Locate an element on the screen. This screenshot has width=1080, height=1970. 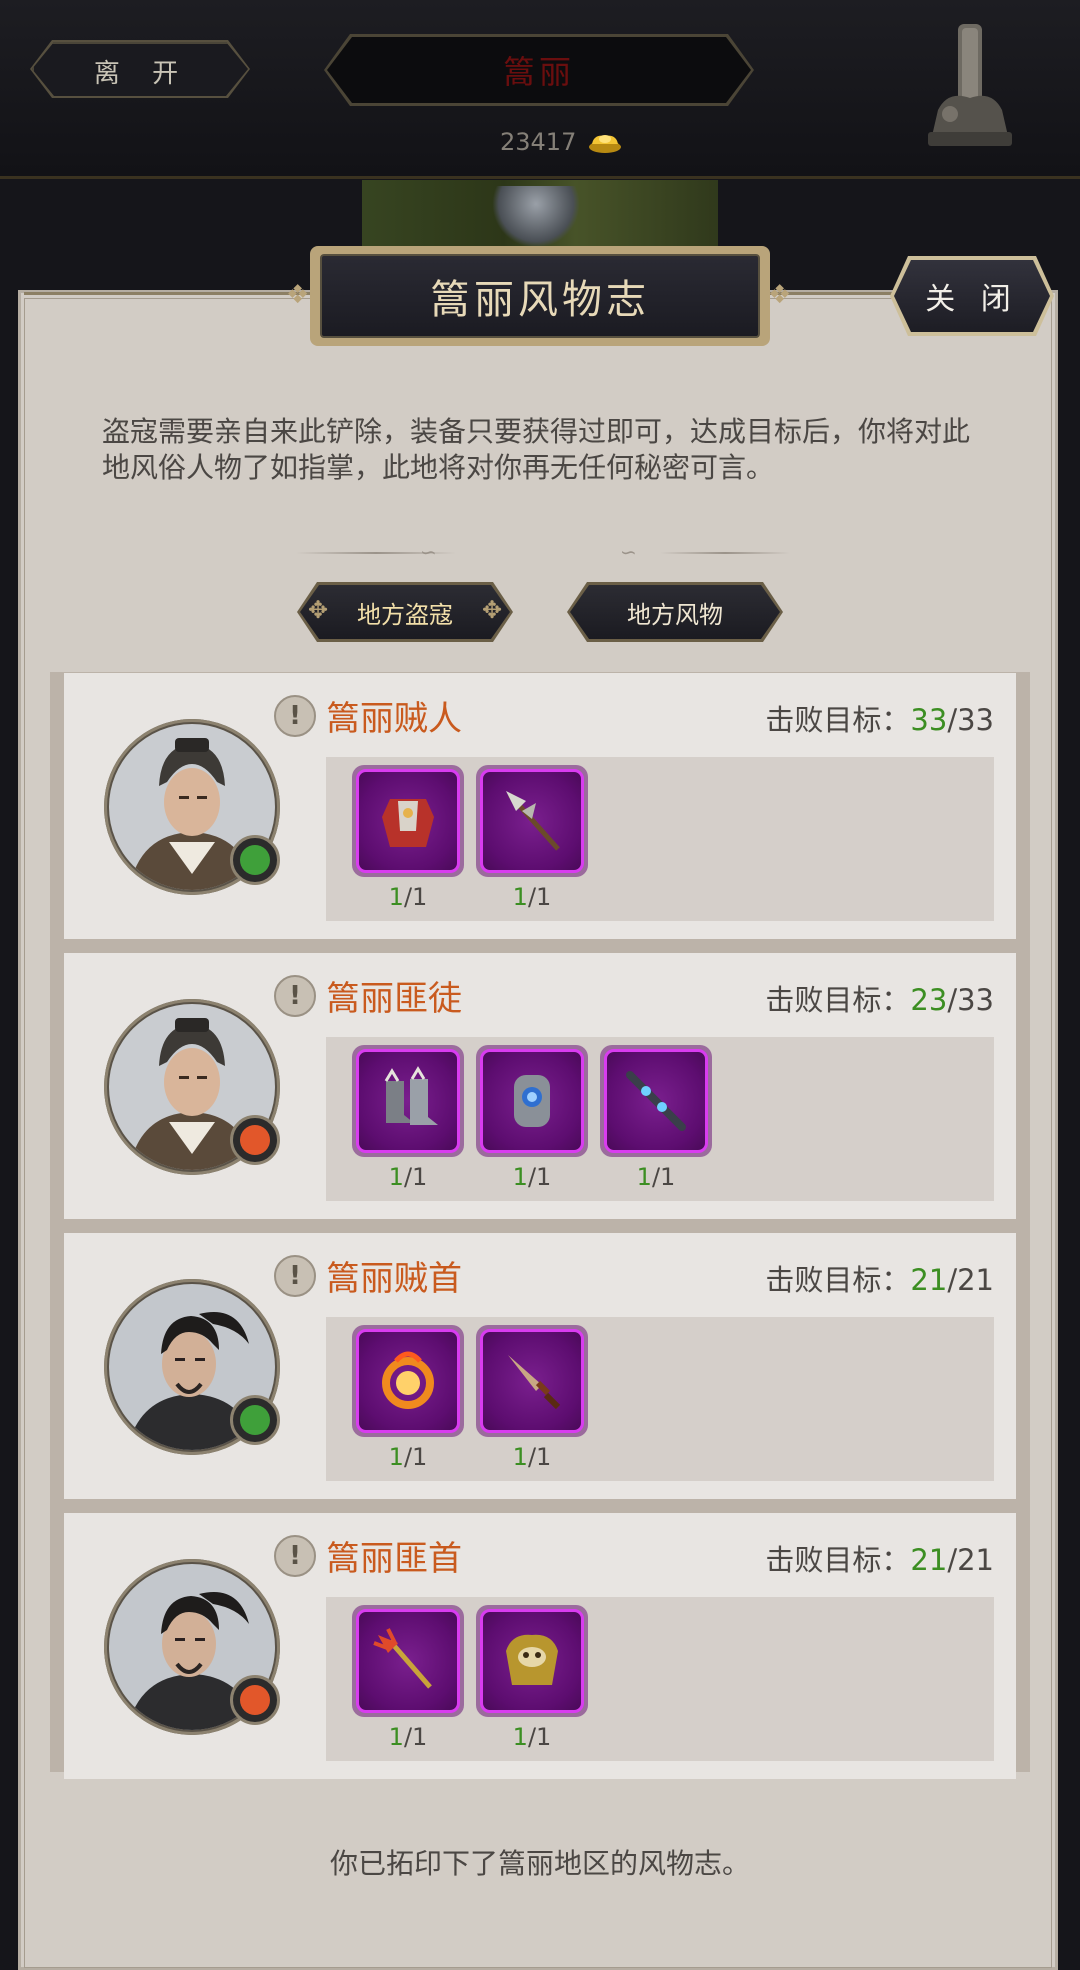
tab-local-customs: 地方风物 is located at coordinates (675, 612).